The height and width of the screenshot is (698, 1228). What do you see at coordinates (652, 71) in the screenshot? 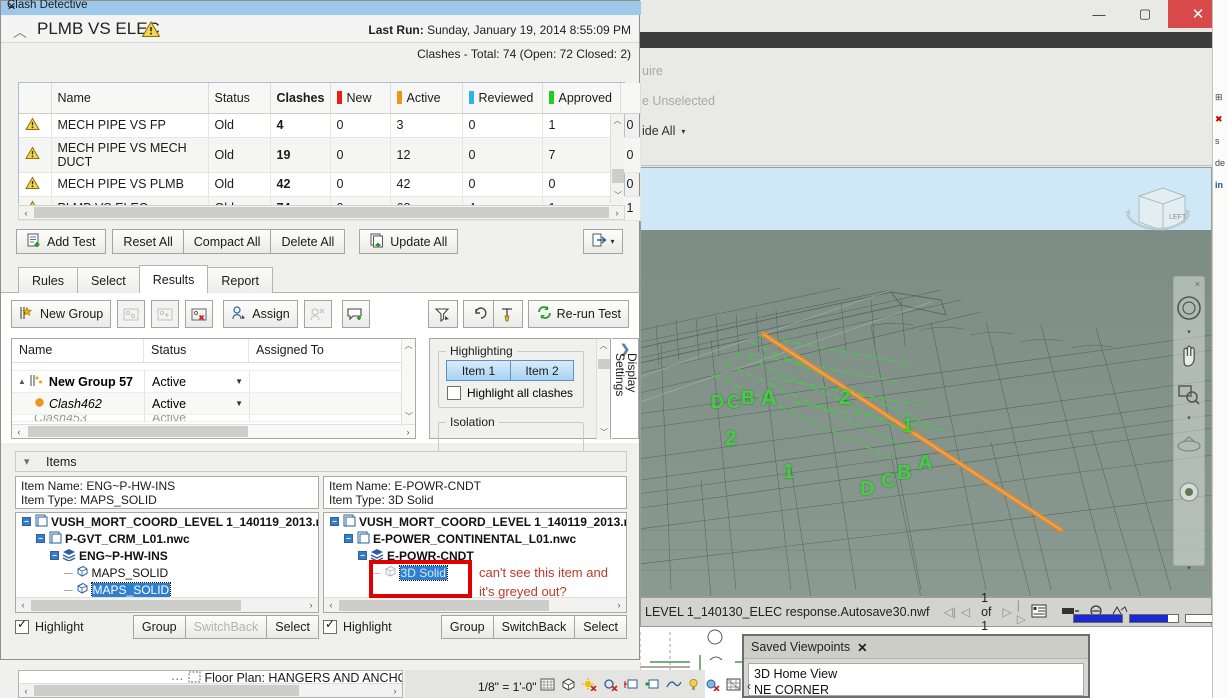
I see `ribbon-item-require: uire` at bounding box center [652, 71].